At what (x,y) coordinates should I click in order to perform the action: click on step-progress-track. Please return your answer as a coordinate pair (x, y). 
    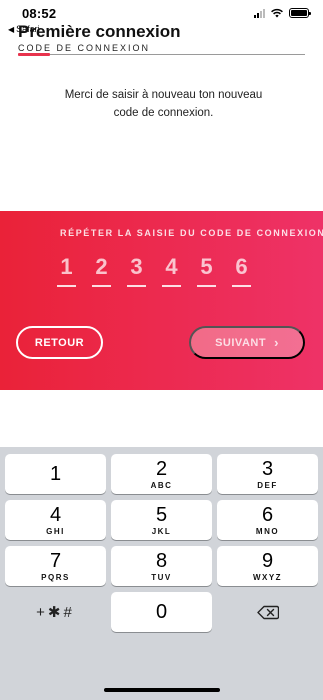
    Looking at the image, I should click on (161, 54).